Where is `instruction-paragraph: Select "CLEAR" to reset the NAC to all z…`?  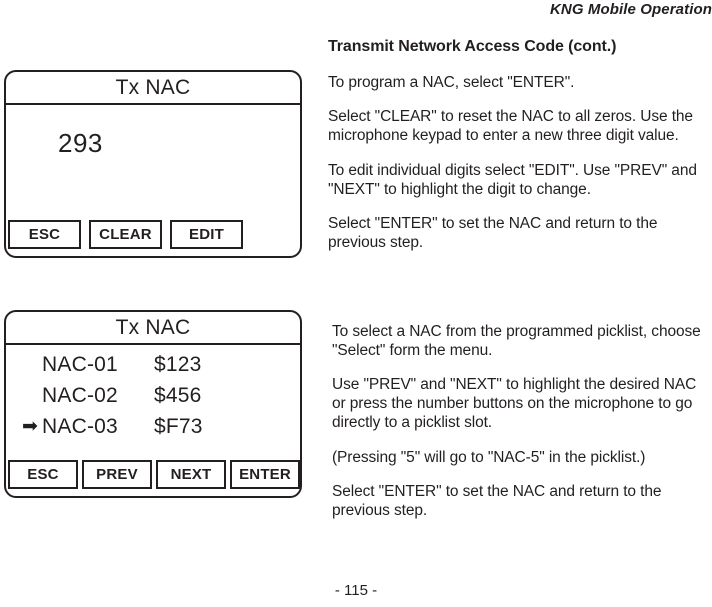 instruction-paragraph: Select "CLEAR" to reset the NAC to all z… is located at coordinates (510, 126).